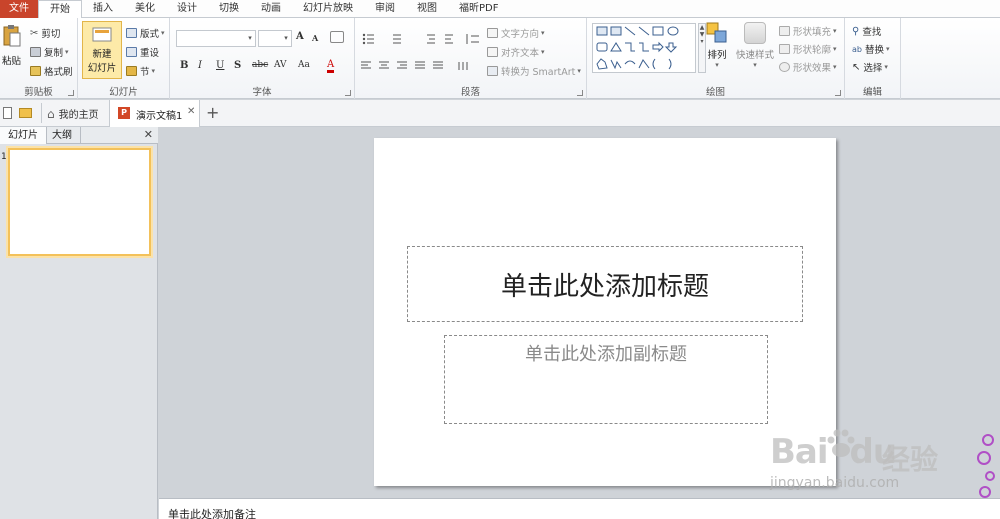 This screenshot has width=1000, height=519. I want to click on format-painter-button: 格式刷, so click(51, 71).